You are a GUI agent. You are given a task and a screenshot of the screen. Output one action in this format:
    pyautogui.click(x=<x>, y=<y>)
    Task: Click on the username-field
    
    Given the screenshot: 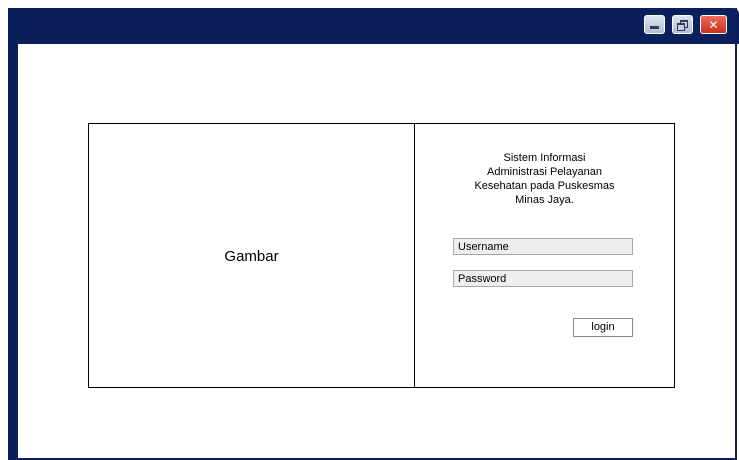 What is the action you would take?
    pyautogui.click(x=543, y=246)
    